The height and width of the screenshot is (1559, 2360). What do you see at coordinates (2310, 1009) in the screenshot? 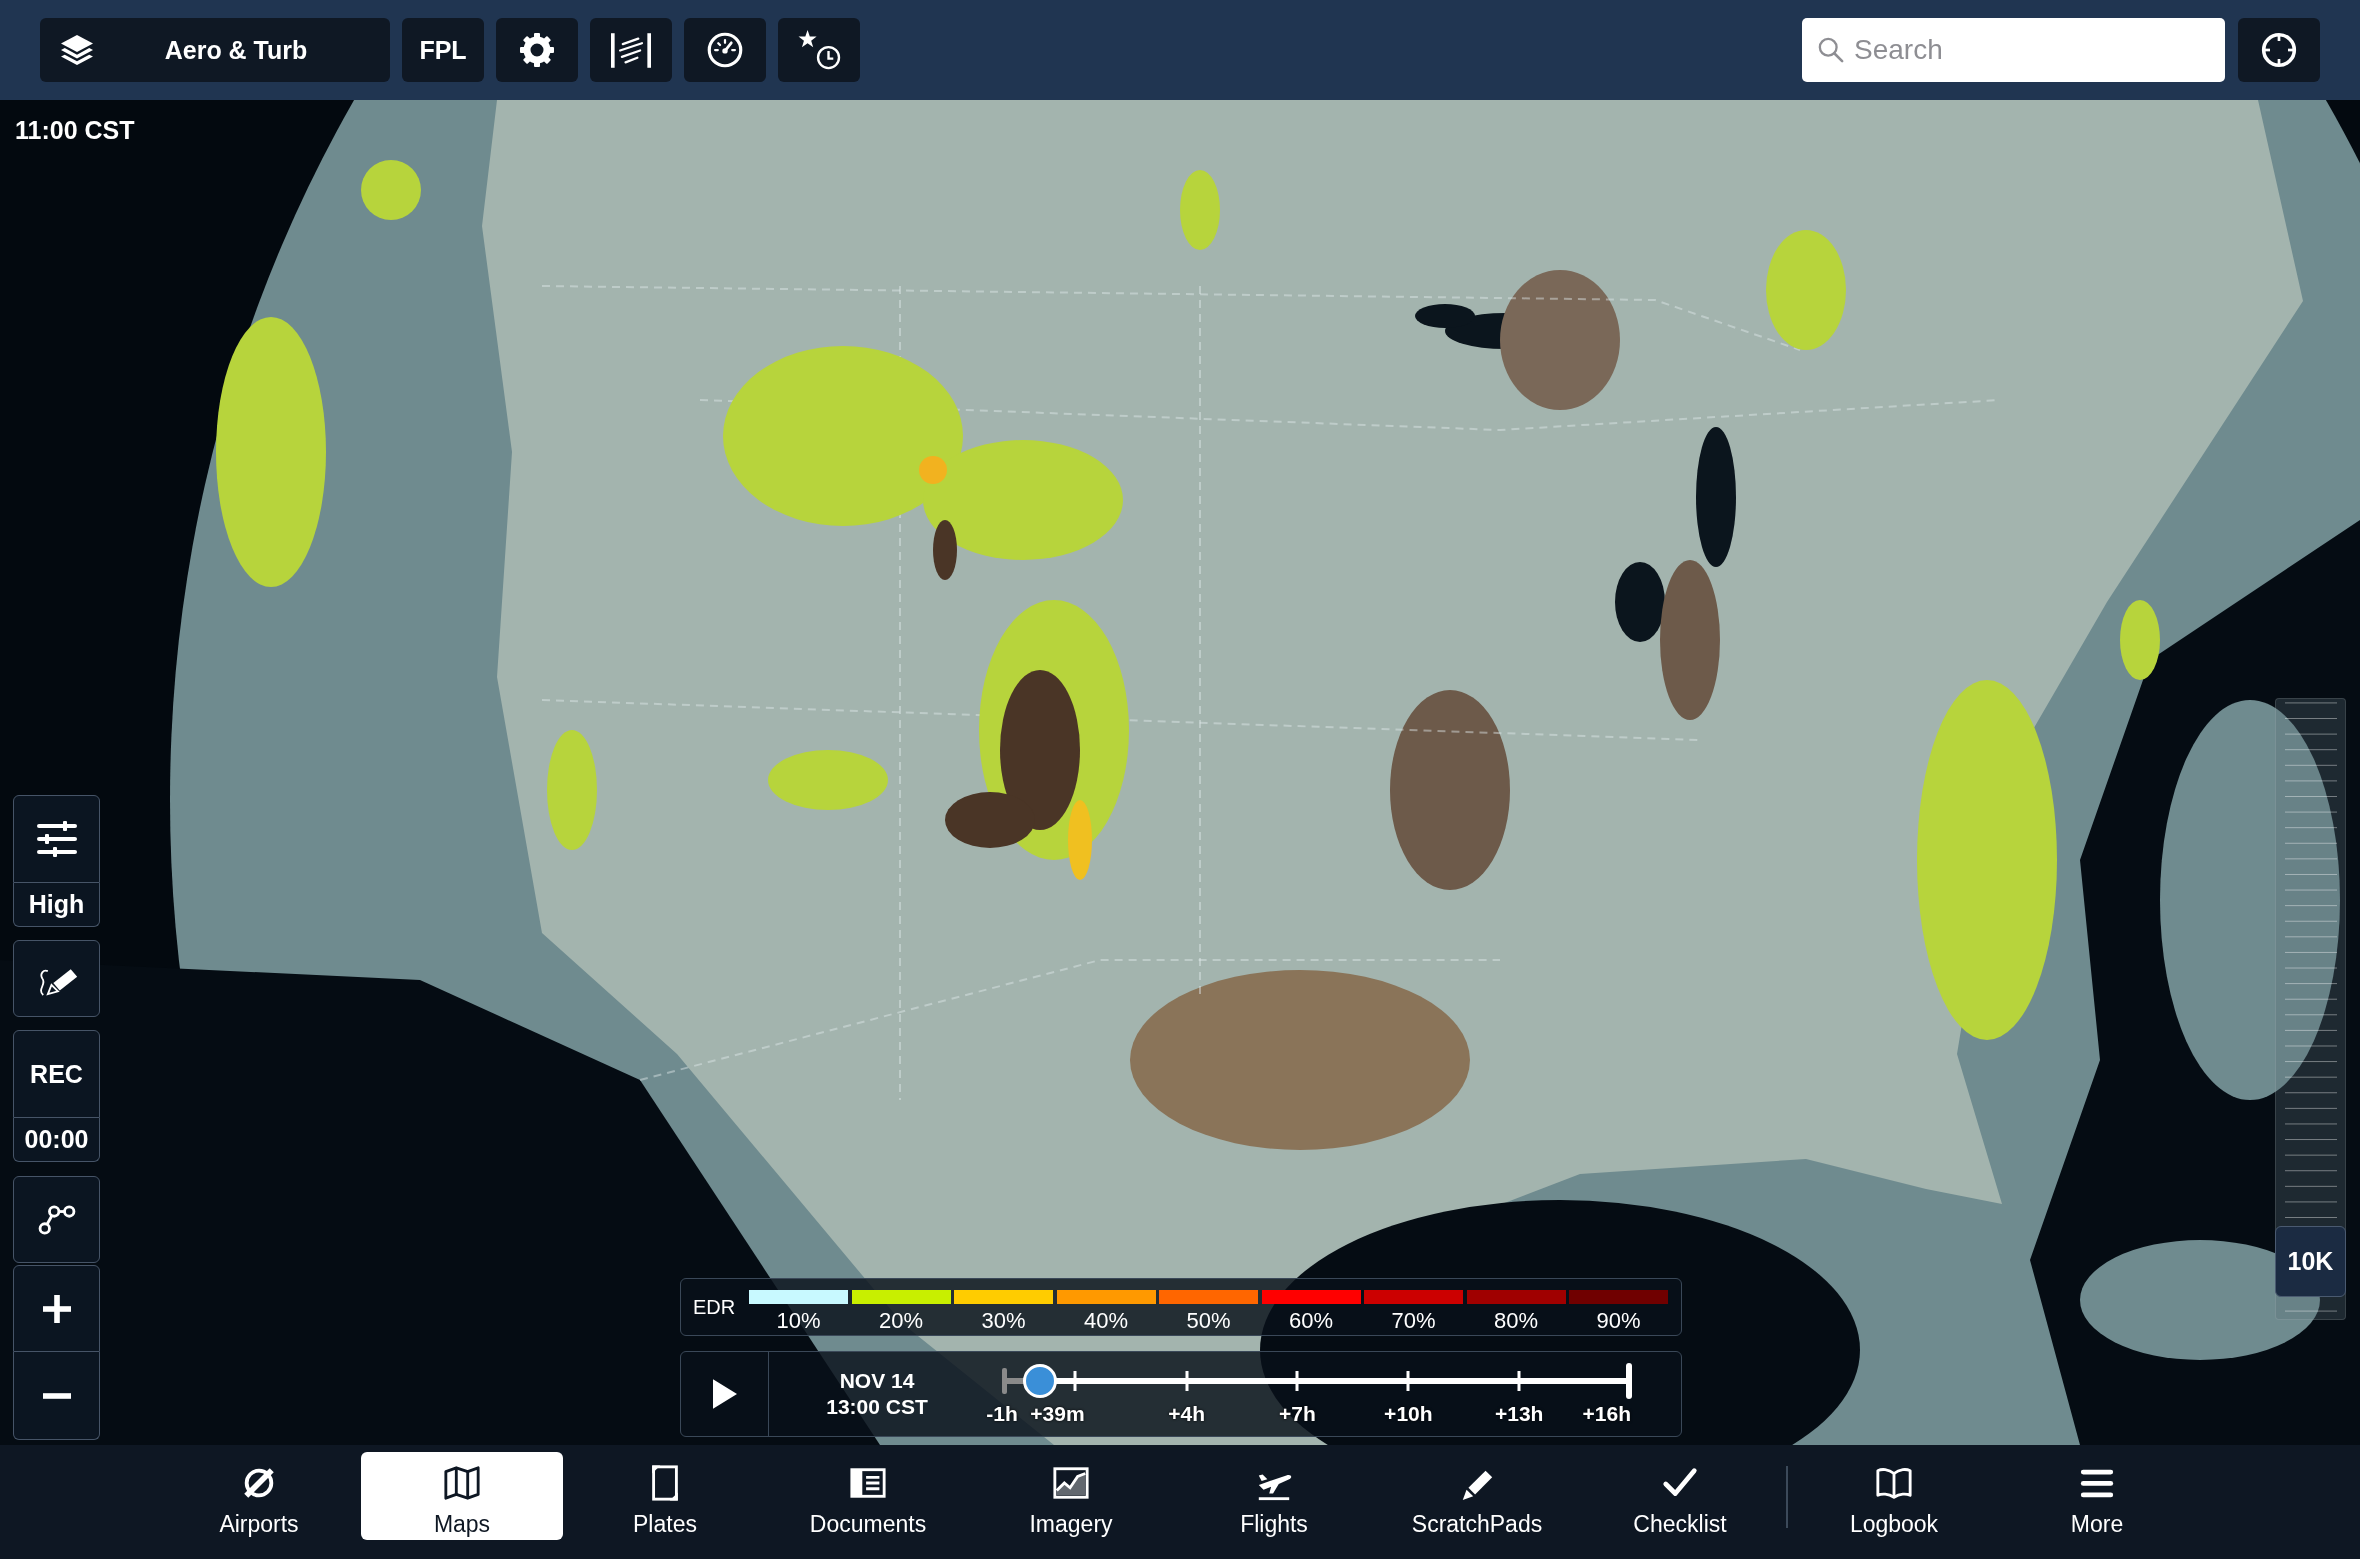
I see `altitude-slider: 10K` at bounding box center [2310, 1009].